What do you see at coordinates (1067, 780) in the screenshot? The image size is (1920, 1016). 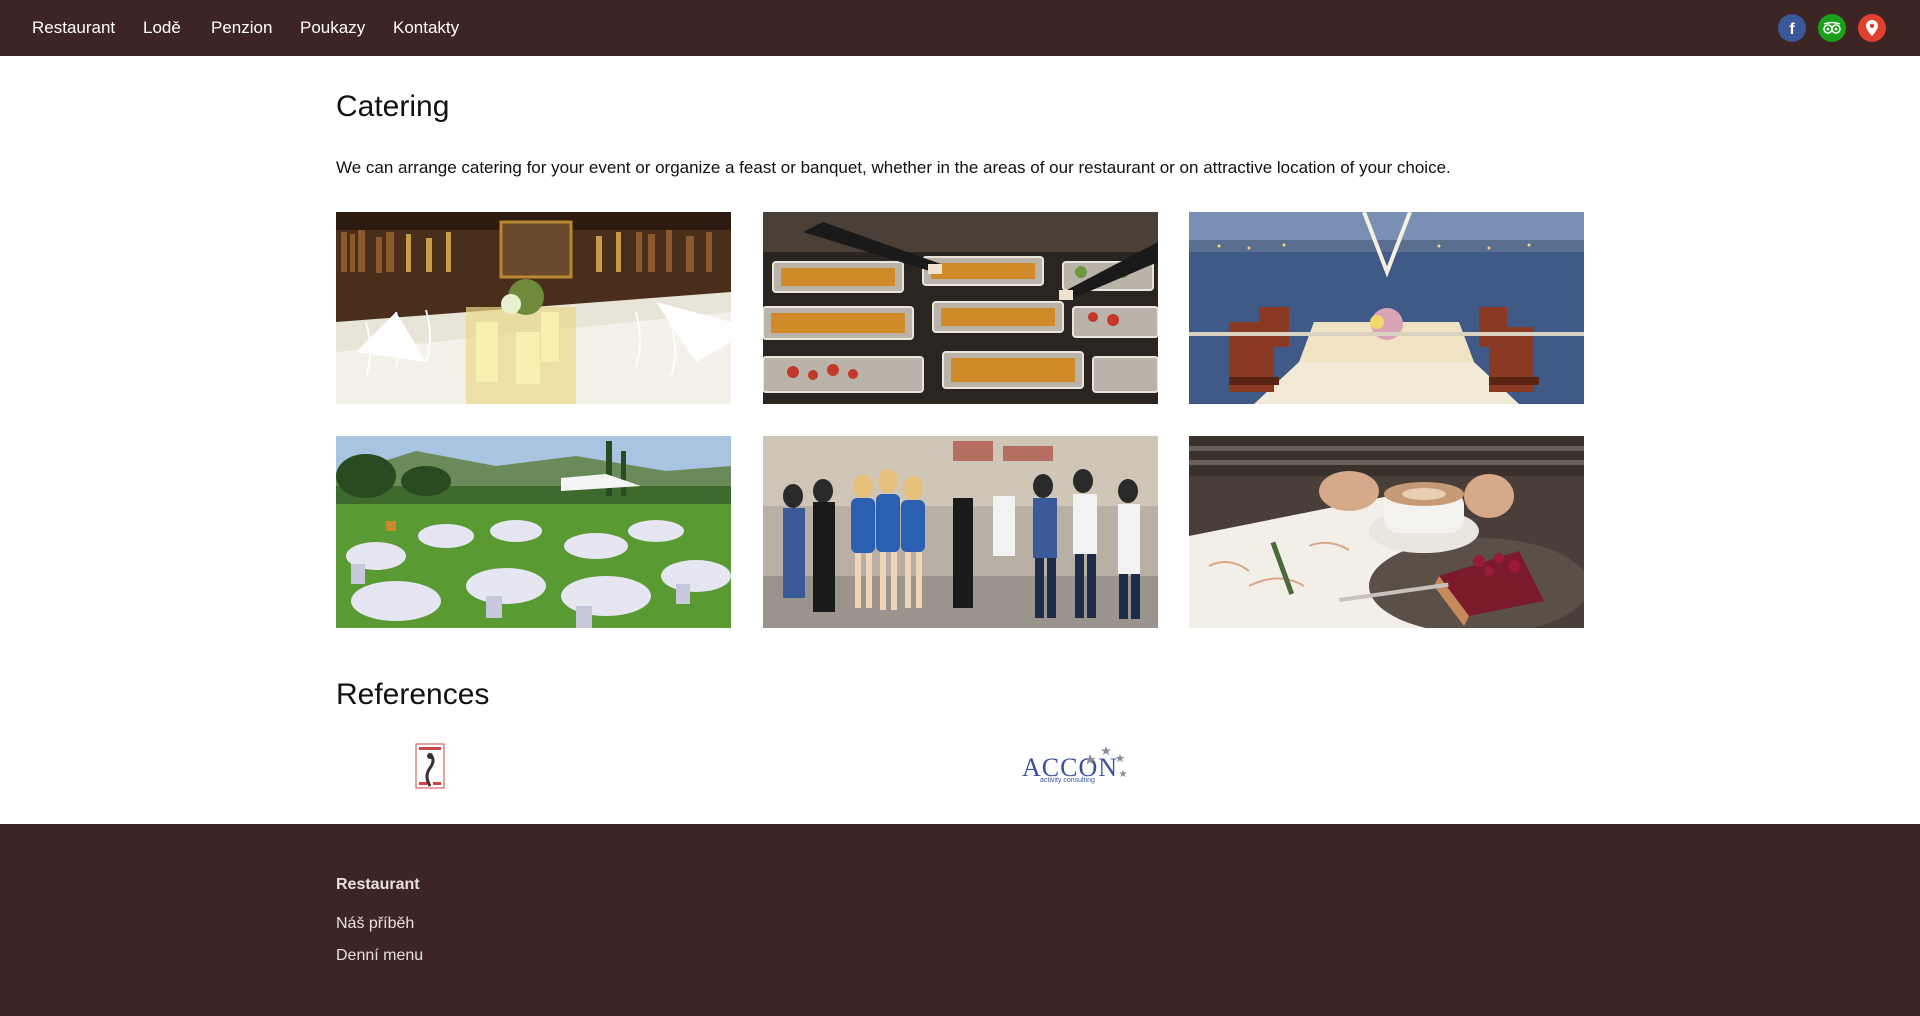 I see `accon-logo-subtext: activity consulting` at bounding box center [1067, 780].